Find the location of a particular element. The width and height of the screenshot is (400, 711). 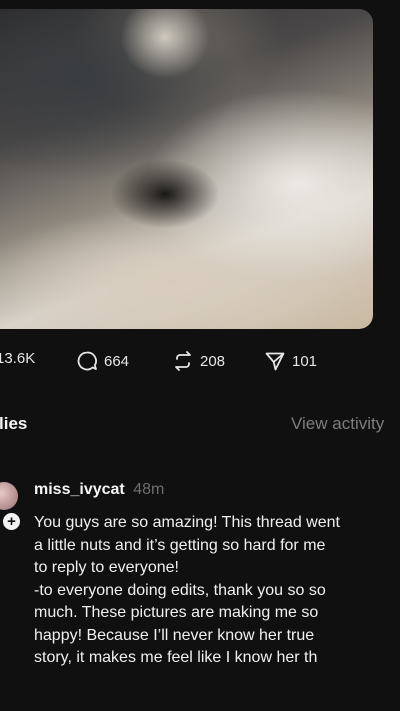

reply-line: happy! Because I’ll never know her true is located at coordinates (174, 635).